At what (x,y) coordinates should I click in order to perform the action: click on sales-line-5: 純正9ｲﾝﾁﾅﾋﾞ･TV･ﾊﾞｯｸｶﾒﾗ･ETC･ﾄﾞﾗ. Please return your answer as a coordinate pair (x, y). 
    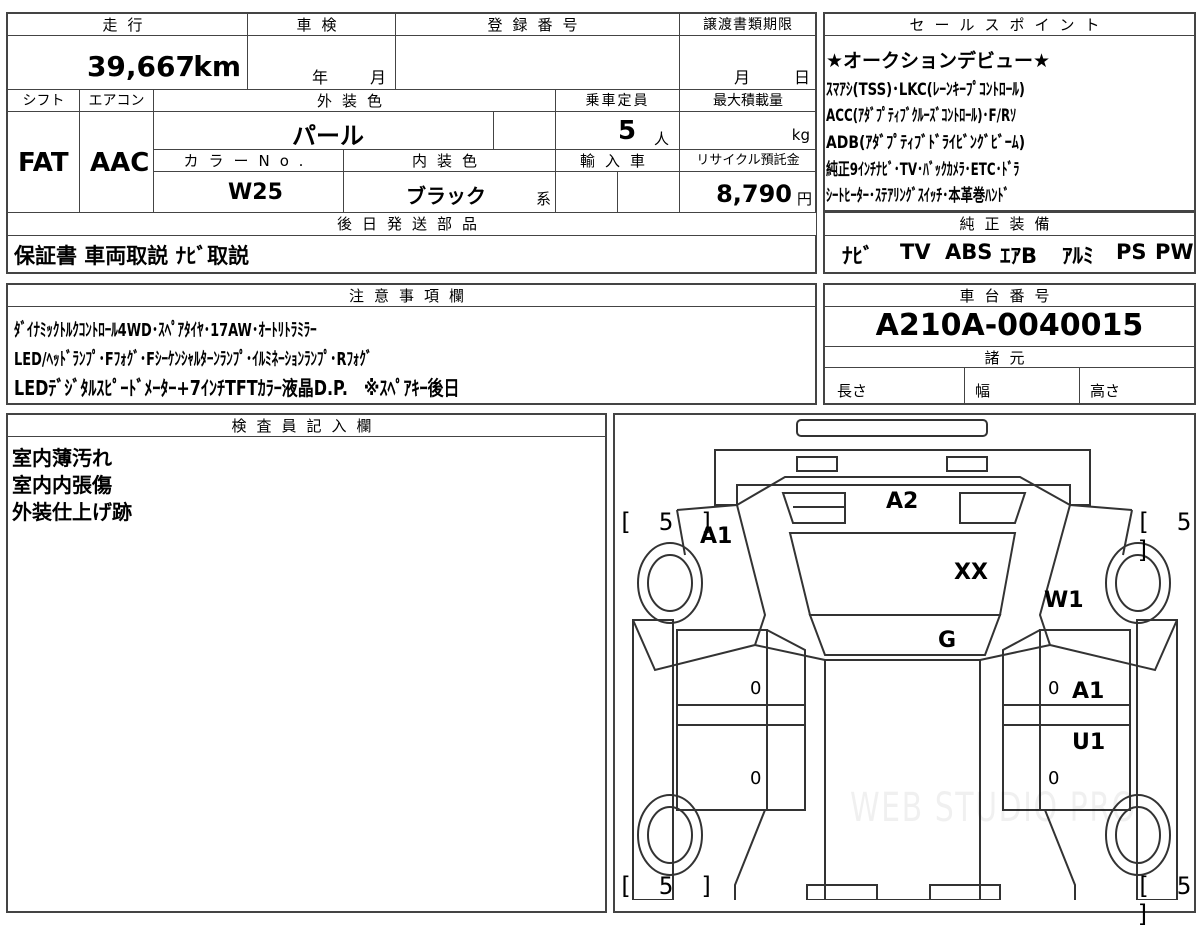
    Looking at the image, I should click on (923, 170).